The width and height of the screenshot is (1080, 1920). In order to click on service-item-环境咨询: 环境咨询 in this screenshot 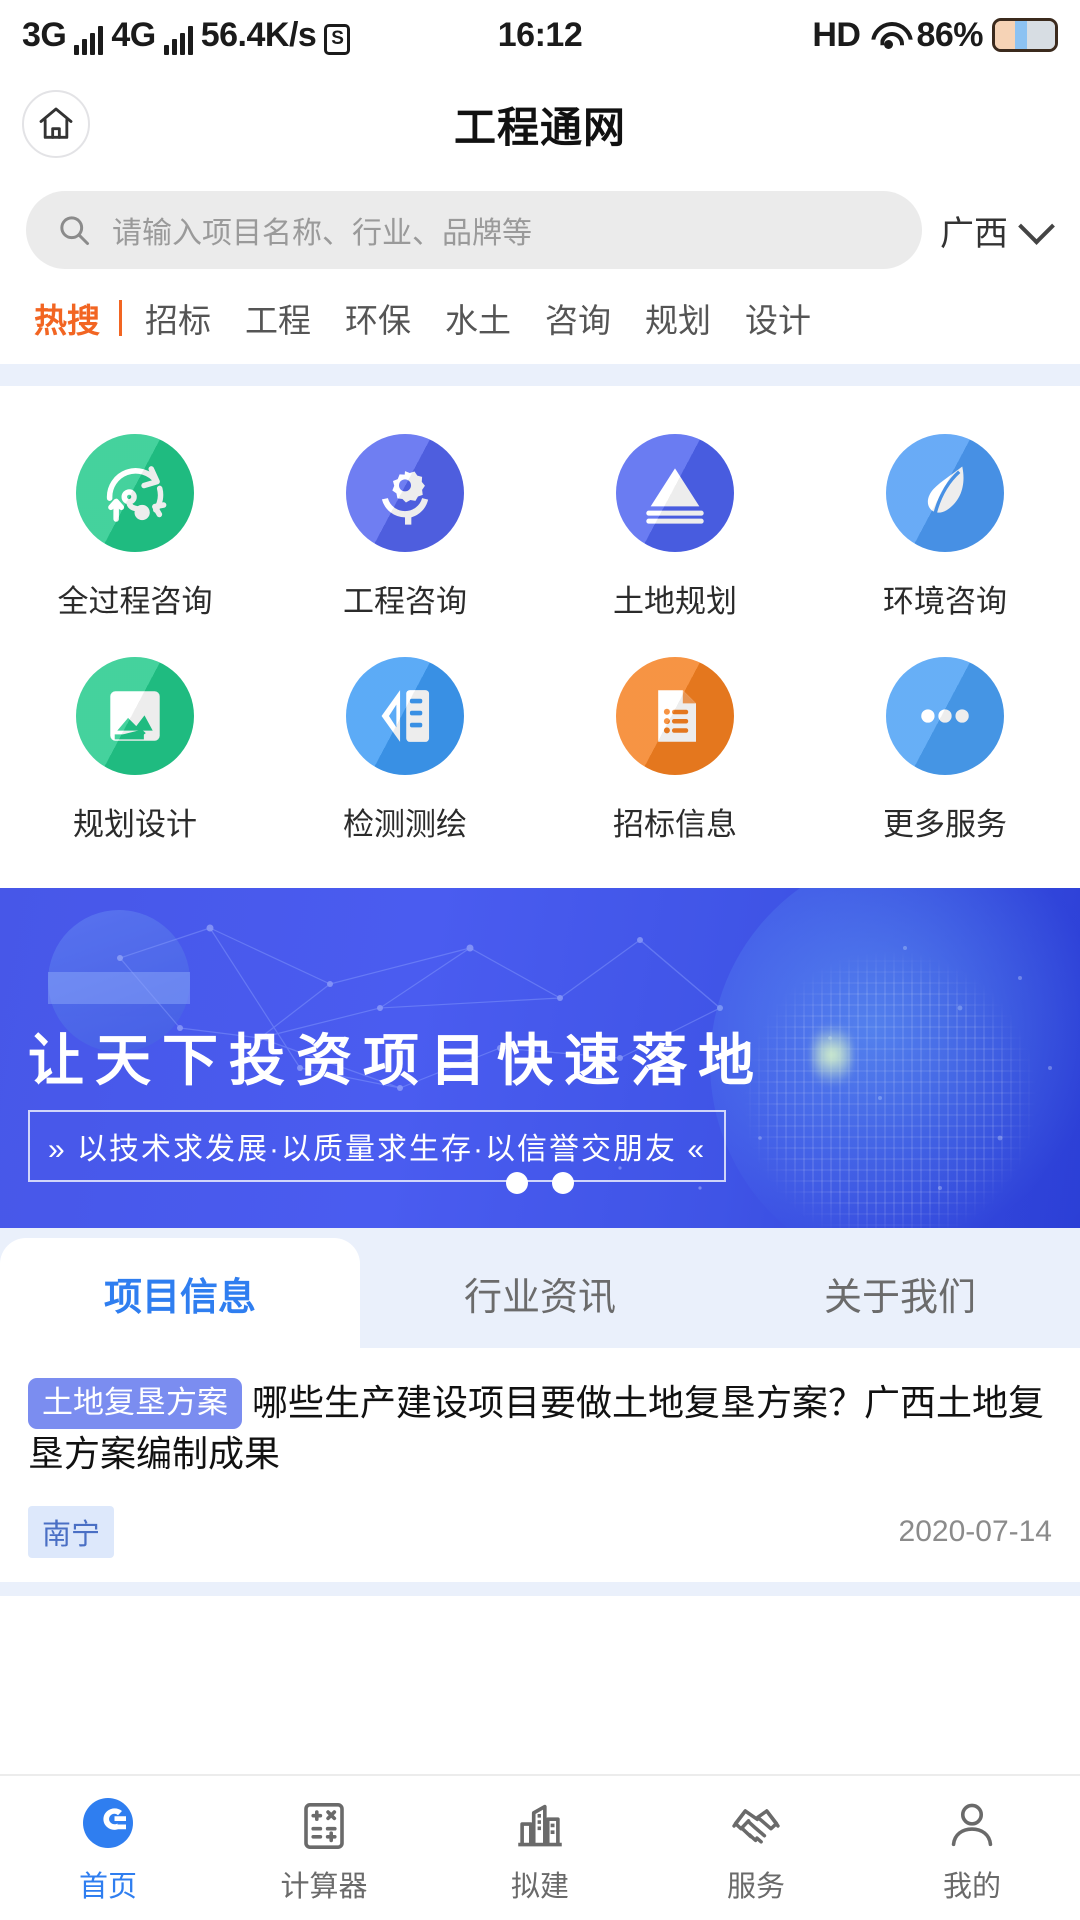, I will do `click(945, 531)`.